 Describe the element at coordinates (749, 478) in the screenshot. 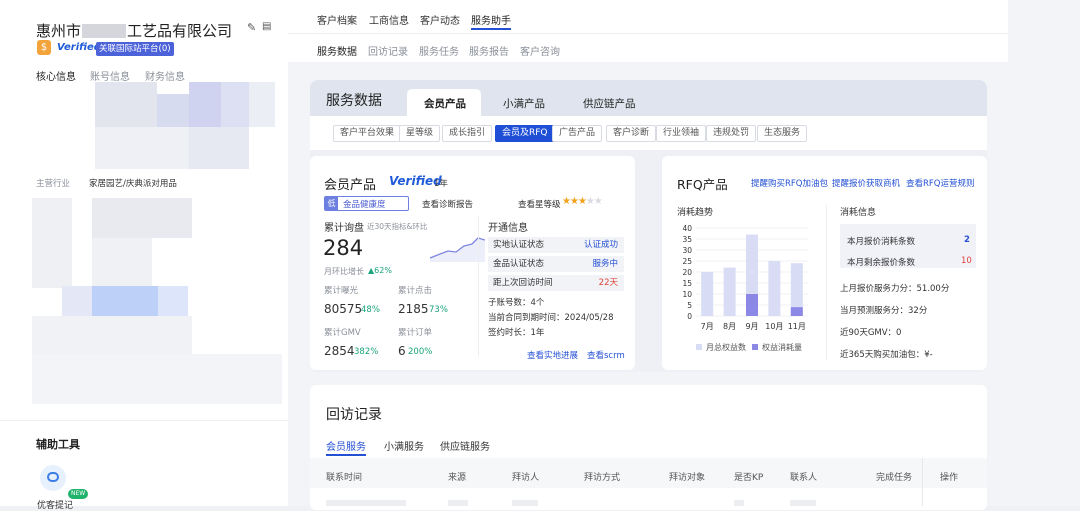

I see `col-is-kp: 是否KP` at that location.